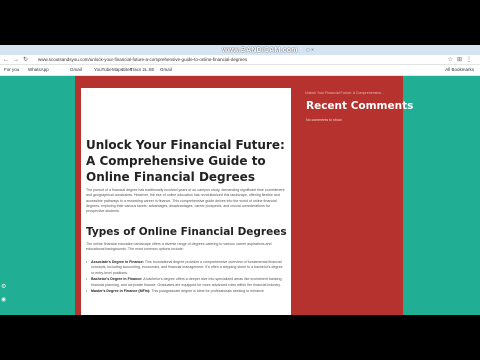 This screenshot has height=360, width=480. Describe the element at coordinates (142, 69) in the screenshot. I see `bookmark-item: Tracs 2L SE` at that location.